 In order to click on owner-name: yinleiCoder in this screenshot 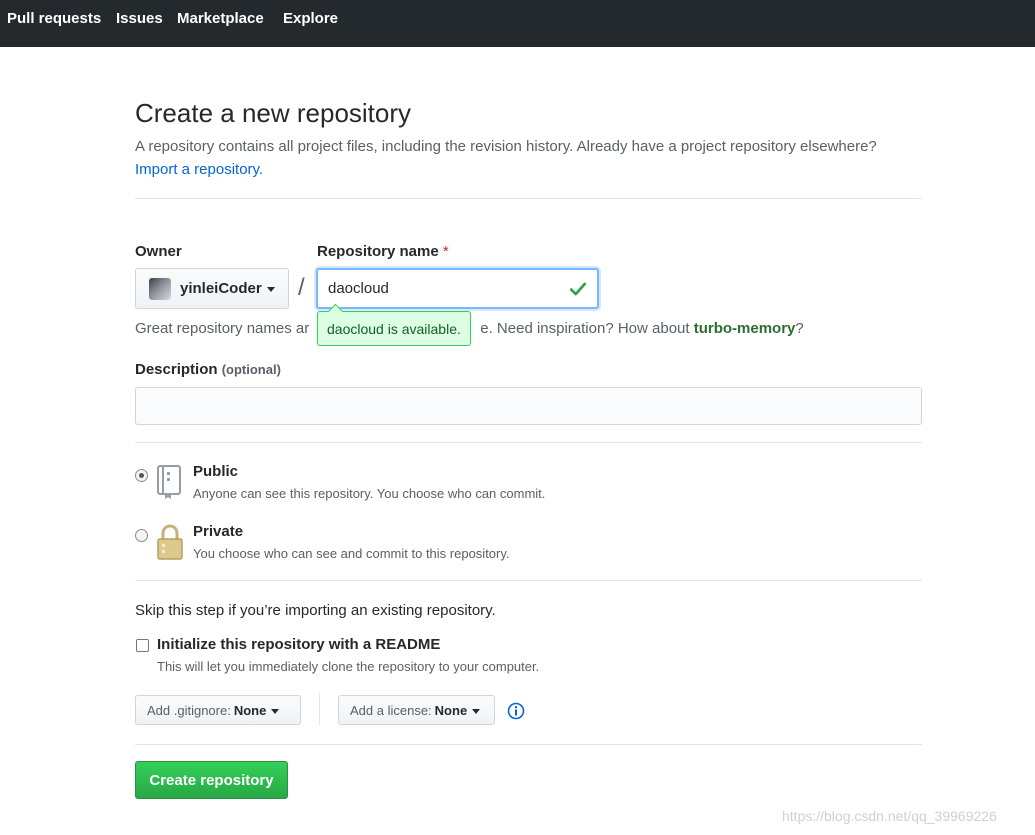, I will do `click(221, 288)`.